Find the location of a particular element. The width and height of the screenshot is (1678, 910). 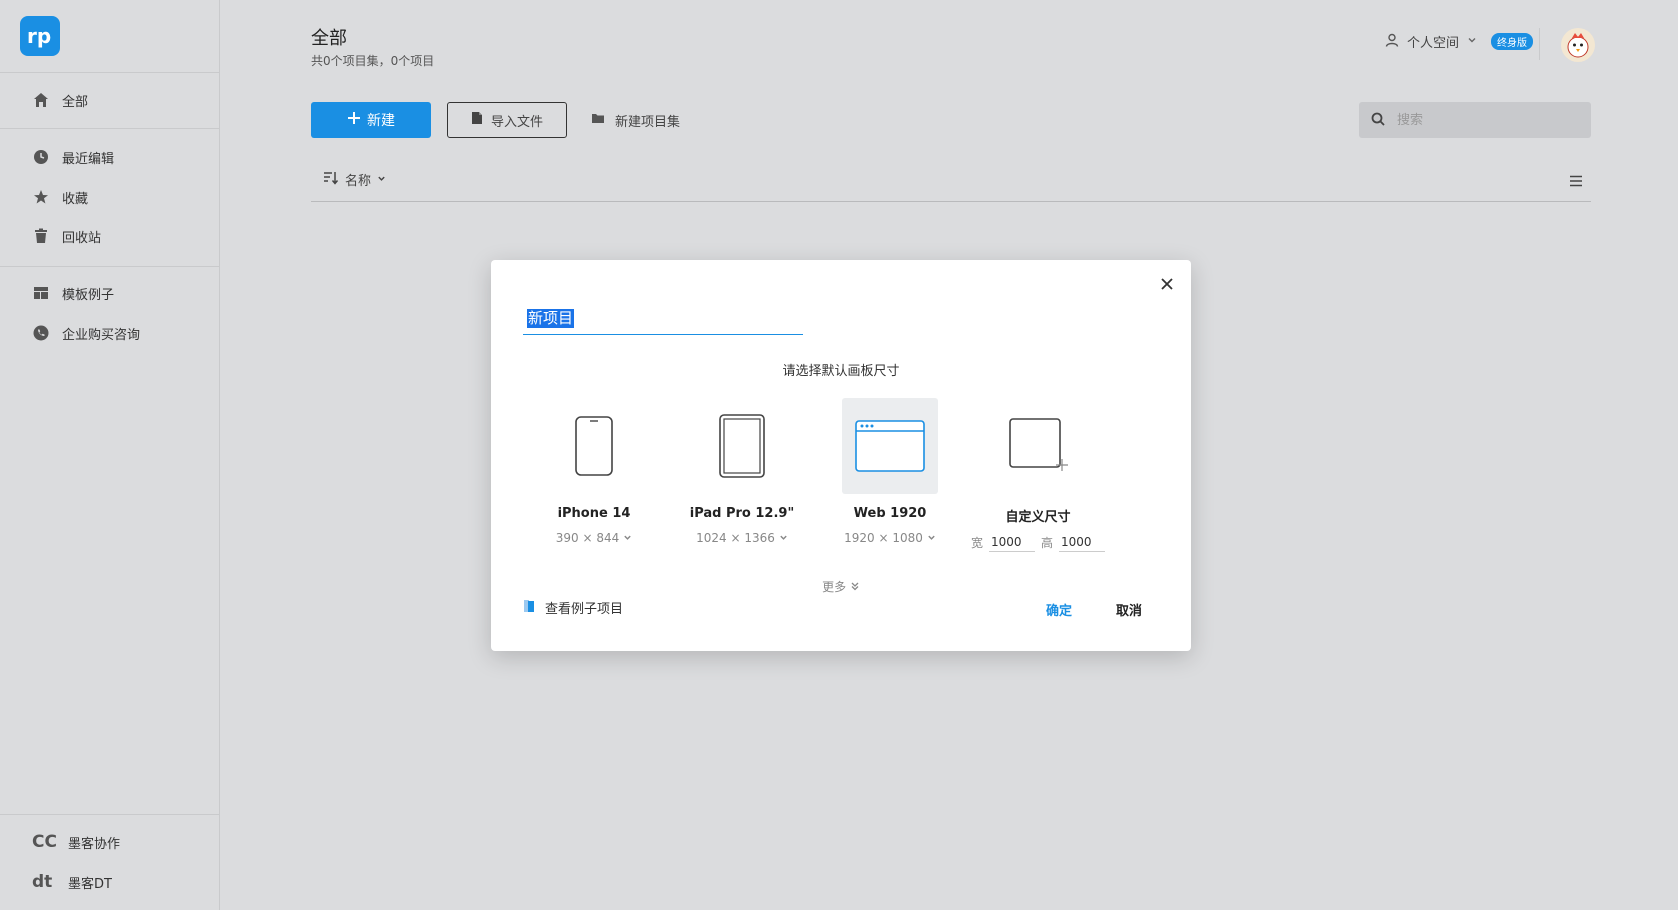

user-space-menu: 个人空间 终身版 is located at coordinates (1459, 41).